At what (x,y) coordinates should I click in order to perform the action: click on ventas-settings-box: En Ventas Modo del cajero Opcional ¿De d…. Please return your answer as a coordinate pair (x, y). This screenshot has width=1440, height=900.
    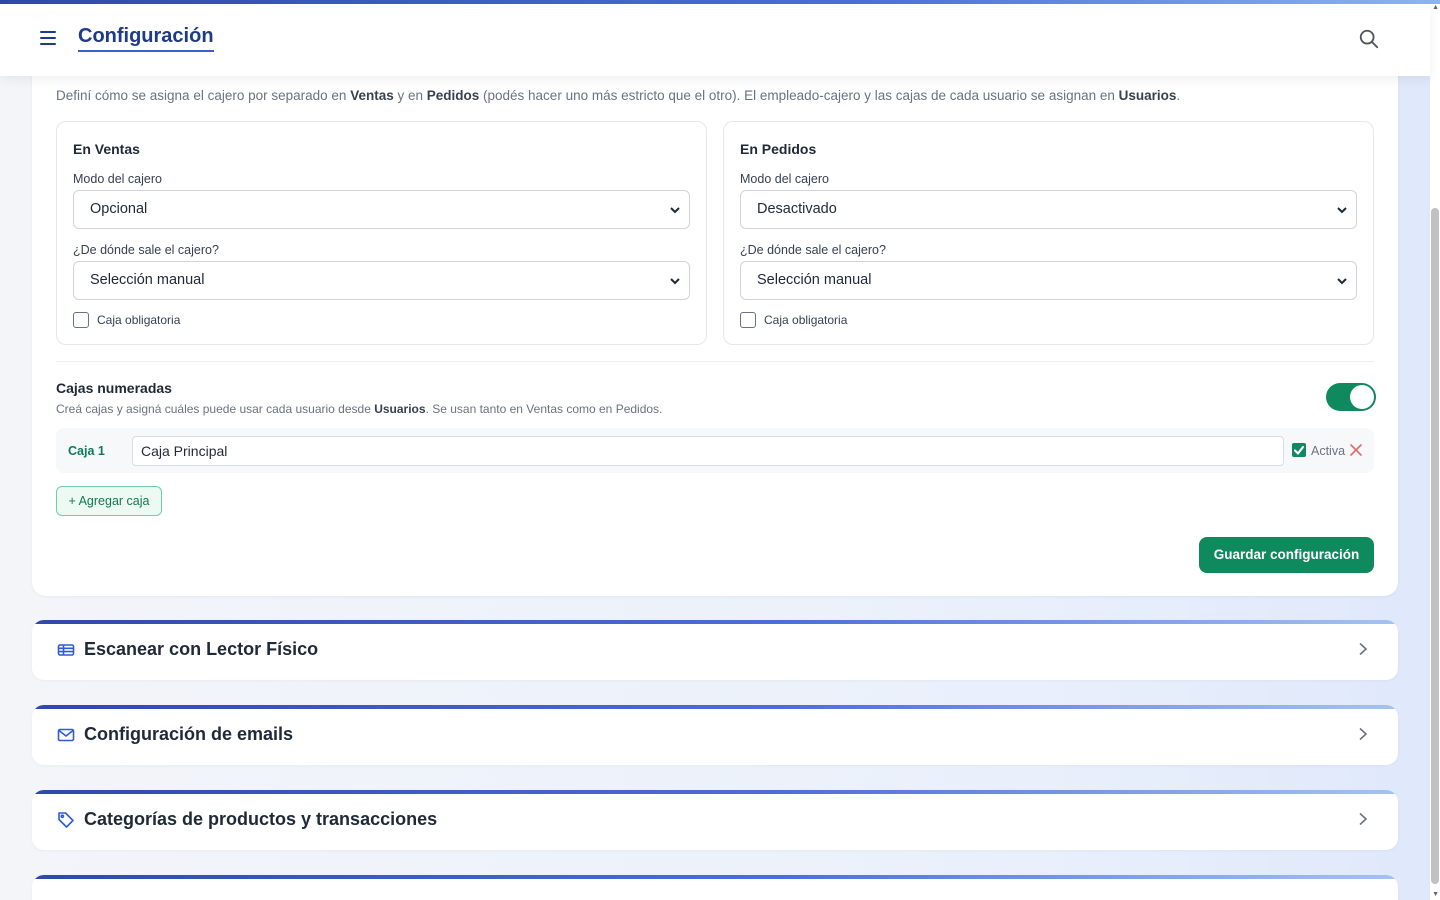
    Looking at the image, I should click on (381, 233).